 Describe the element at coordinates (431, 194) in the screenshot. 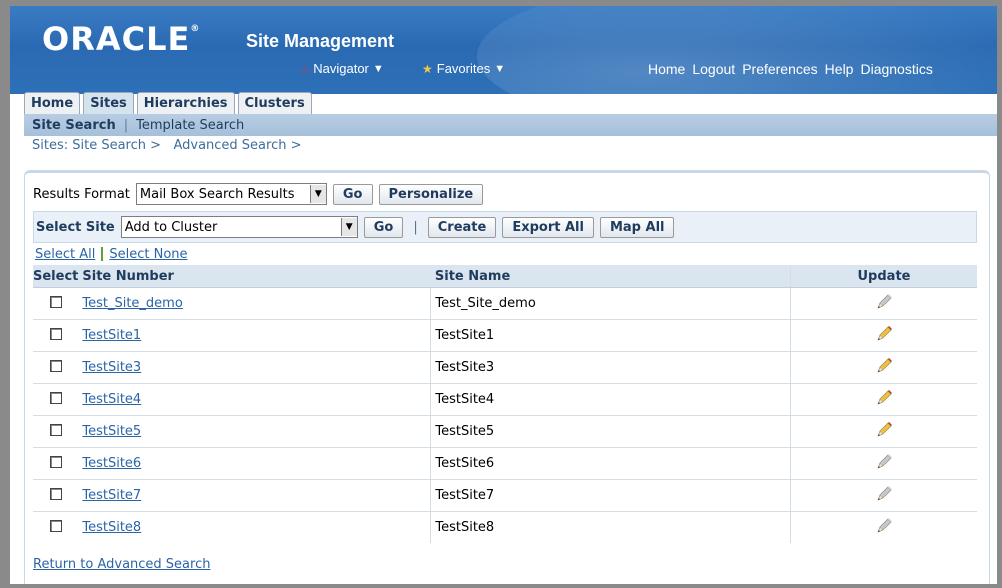

I see `personalize-button: Personalize` at that location.